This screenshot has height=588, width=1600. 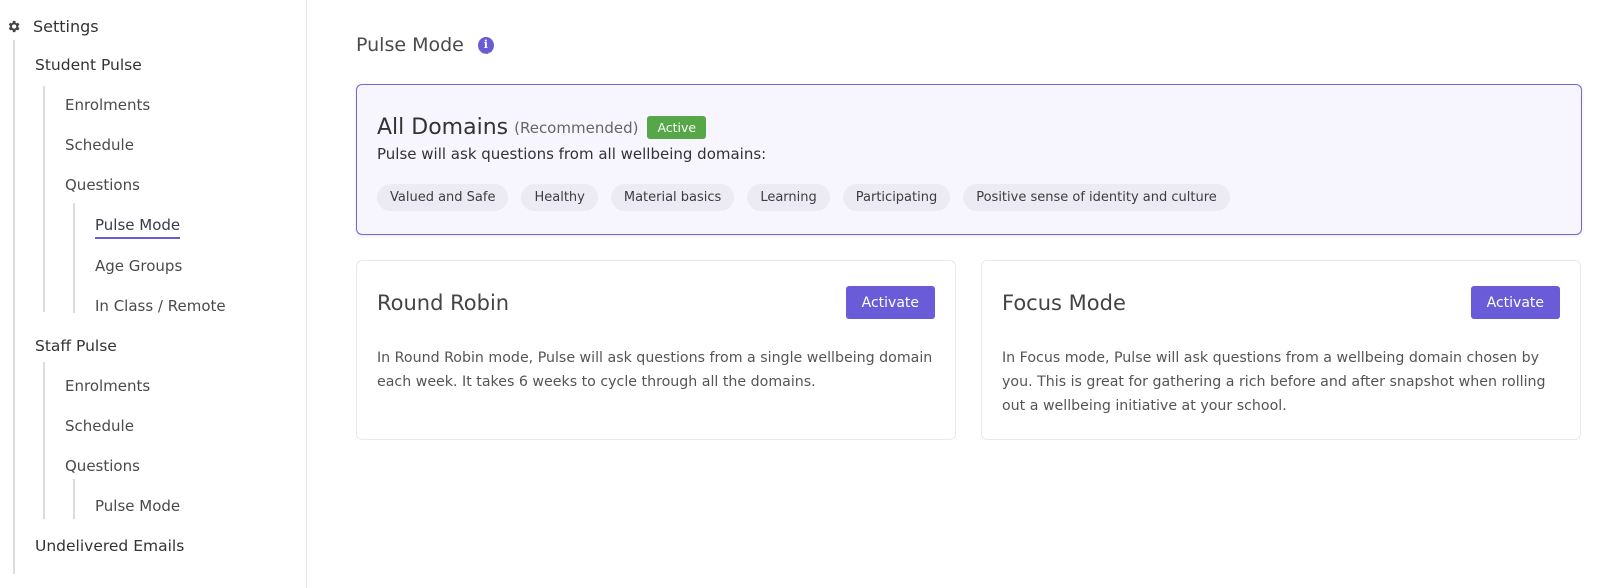 I want to click on domain-chip: Healthy, so click(x=559, y=197).